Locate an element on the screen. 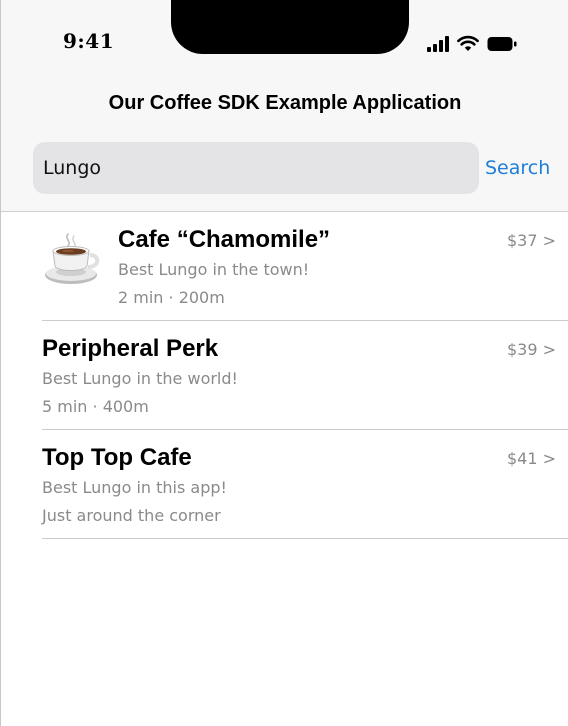 Image resolution: width=568 pixels, height=726 pixels. cafe-distance: 5 min · 400m is located at coordinates (95, 406).